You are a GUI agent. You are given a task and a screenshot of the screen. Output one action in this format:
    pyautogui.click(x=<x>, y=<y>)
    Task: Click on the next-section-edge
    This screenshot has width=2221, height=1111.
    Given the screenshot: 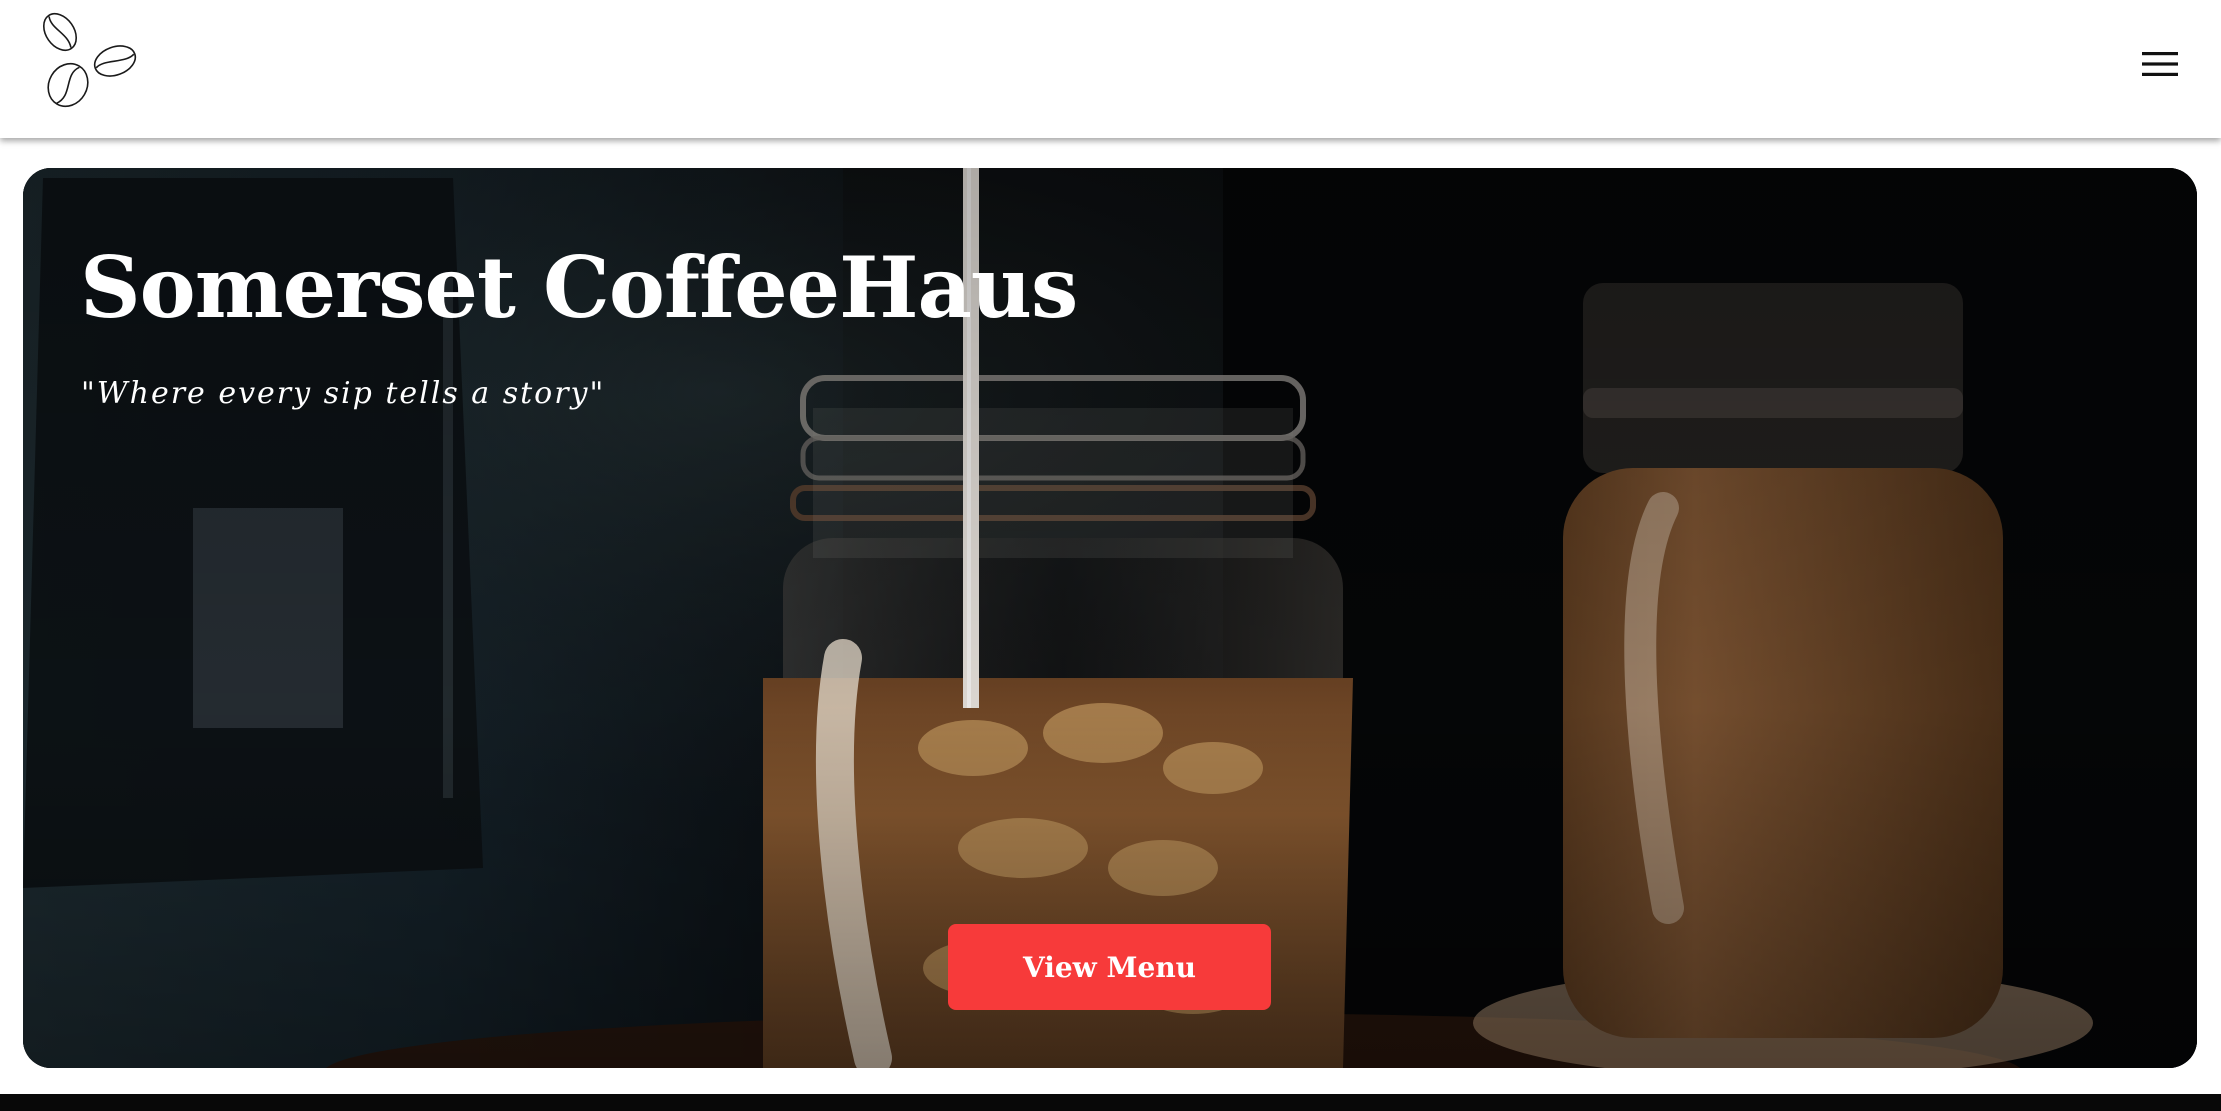 What is the action you would take?
    pyautogui.click(x=1110, y=1102)
    